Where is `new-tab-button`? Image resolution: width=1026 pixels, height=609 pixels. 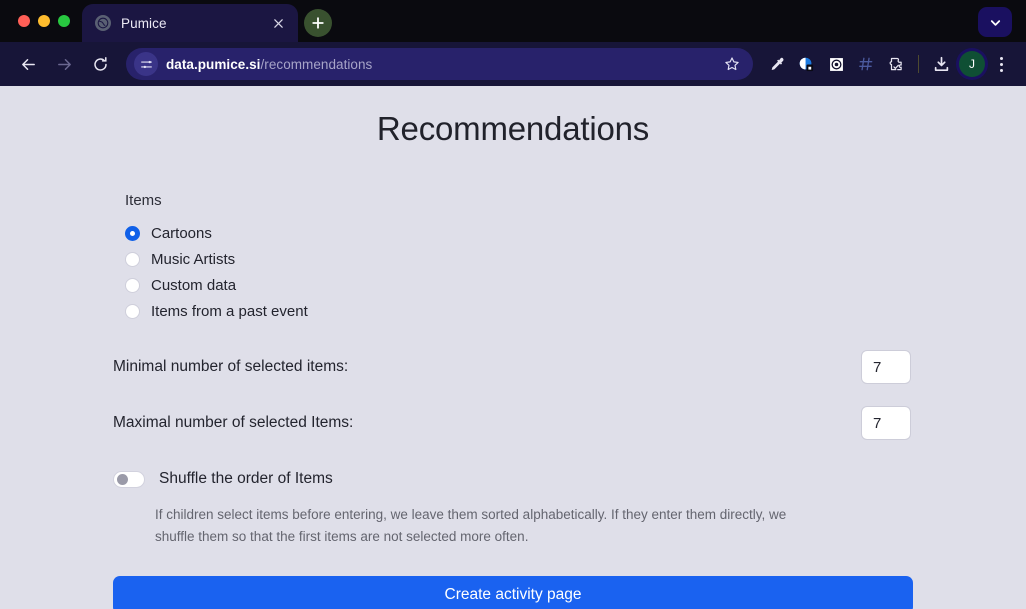 new-tab-button is located at coordinates (318, 23).